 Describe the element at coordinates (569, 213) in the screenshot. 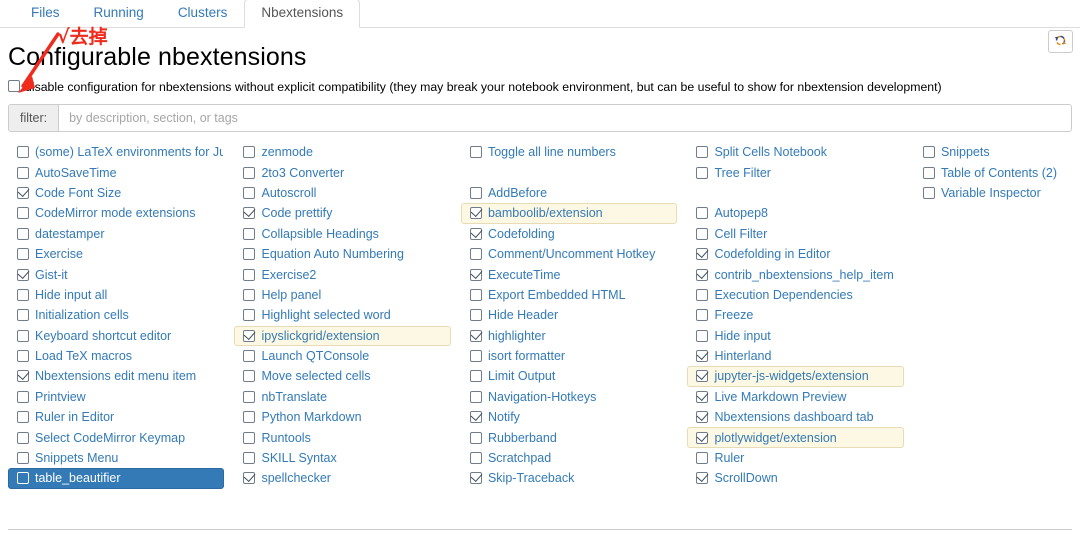

I see `extension-item: bamboolib/extension` at that location.